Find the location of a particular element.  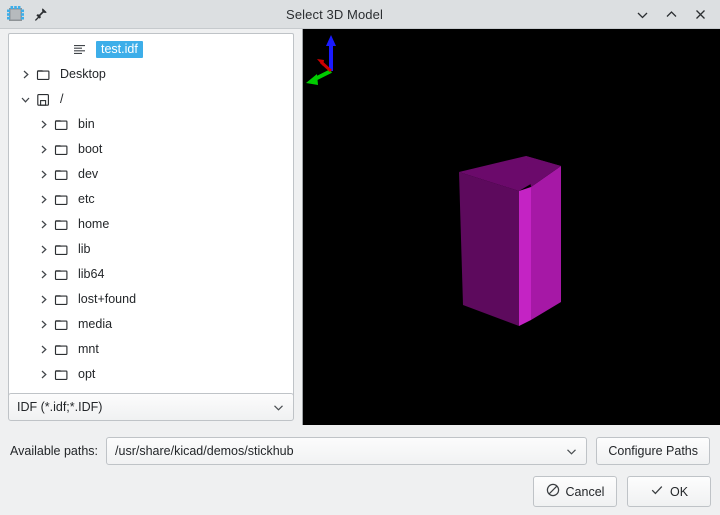

tree-row-label: / is located at coordinates (62, 99).